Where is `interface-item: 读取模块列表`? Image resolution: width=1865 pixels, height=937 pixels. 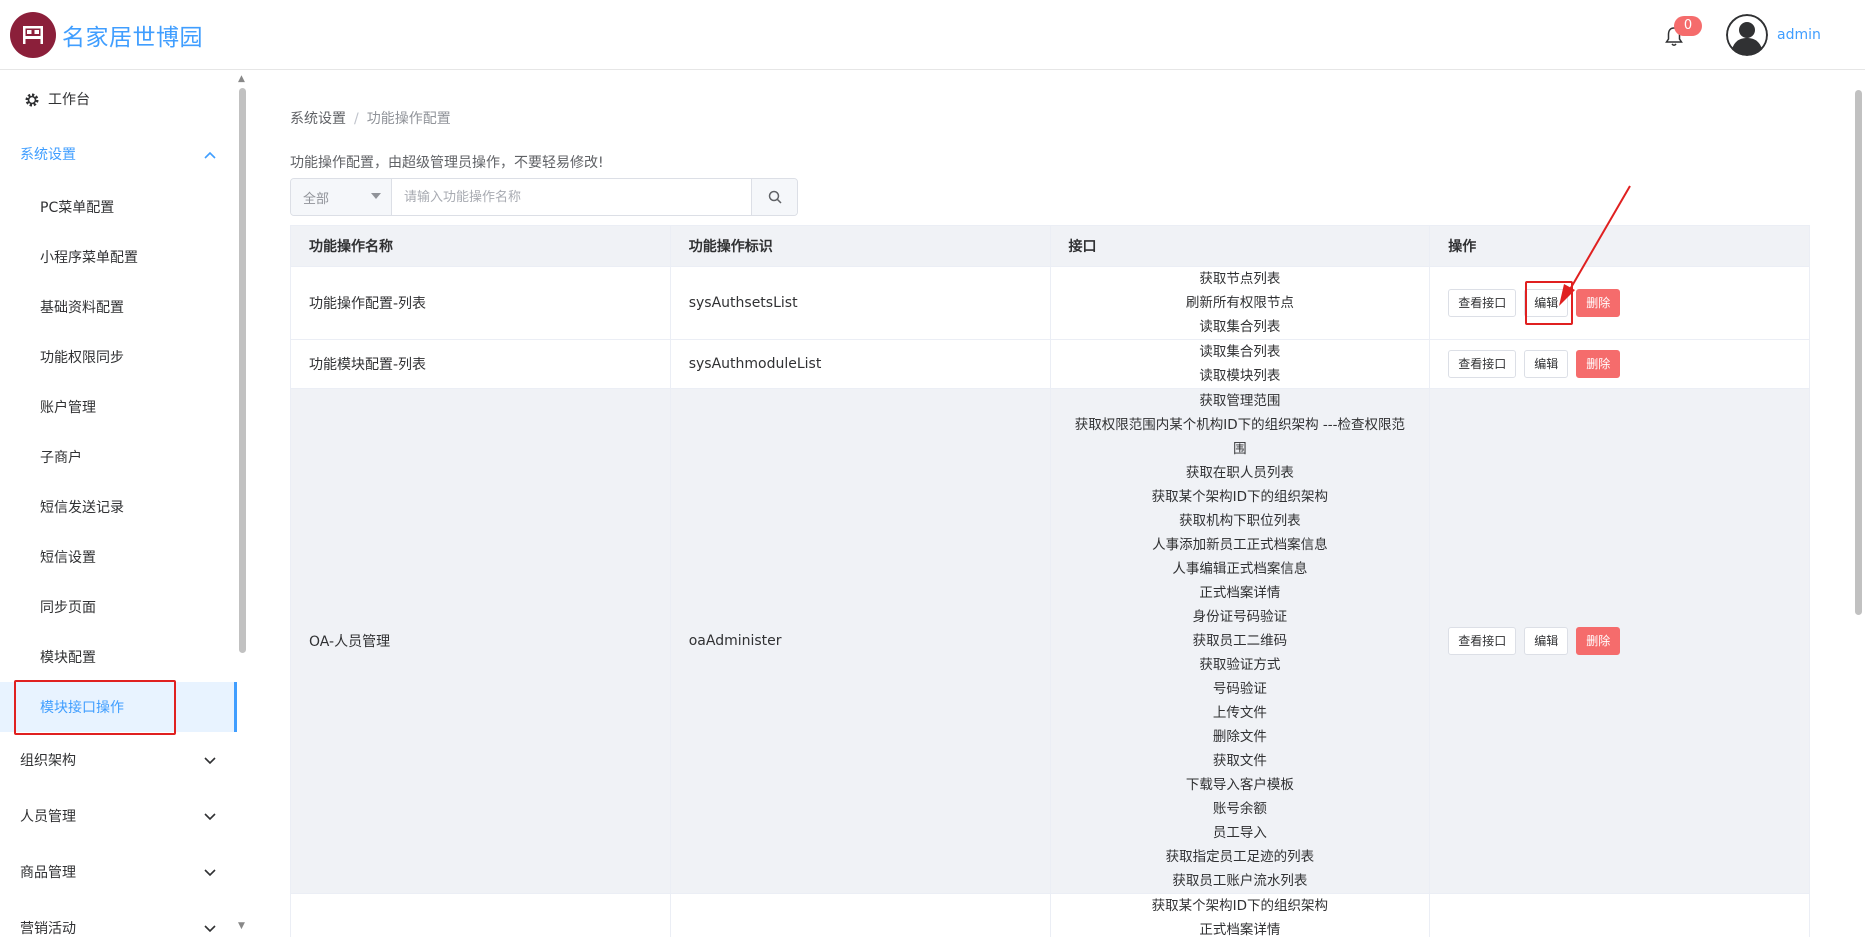 interface-item: 读取模块列表 is located at coordinates (1240, 376).